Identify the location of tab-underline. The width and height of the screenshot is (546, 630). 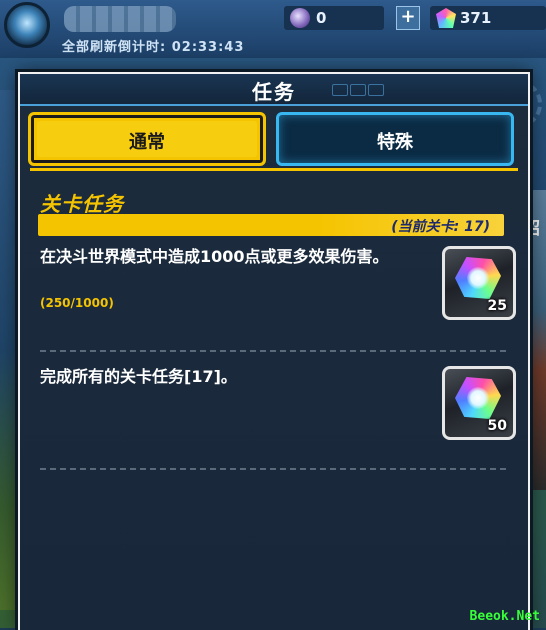
(274, 169).